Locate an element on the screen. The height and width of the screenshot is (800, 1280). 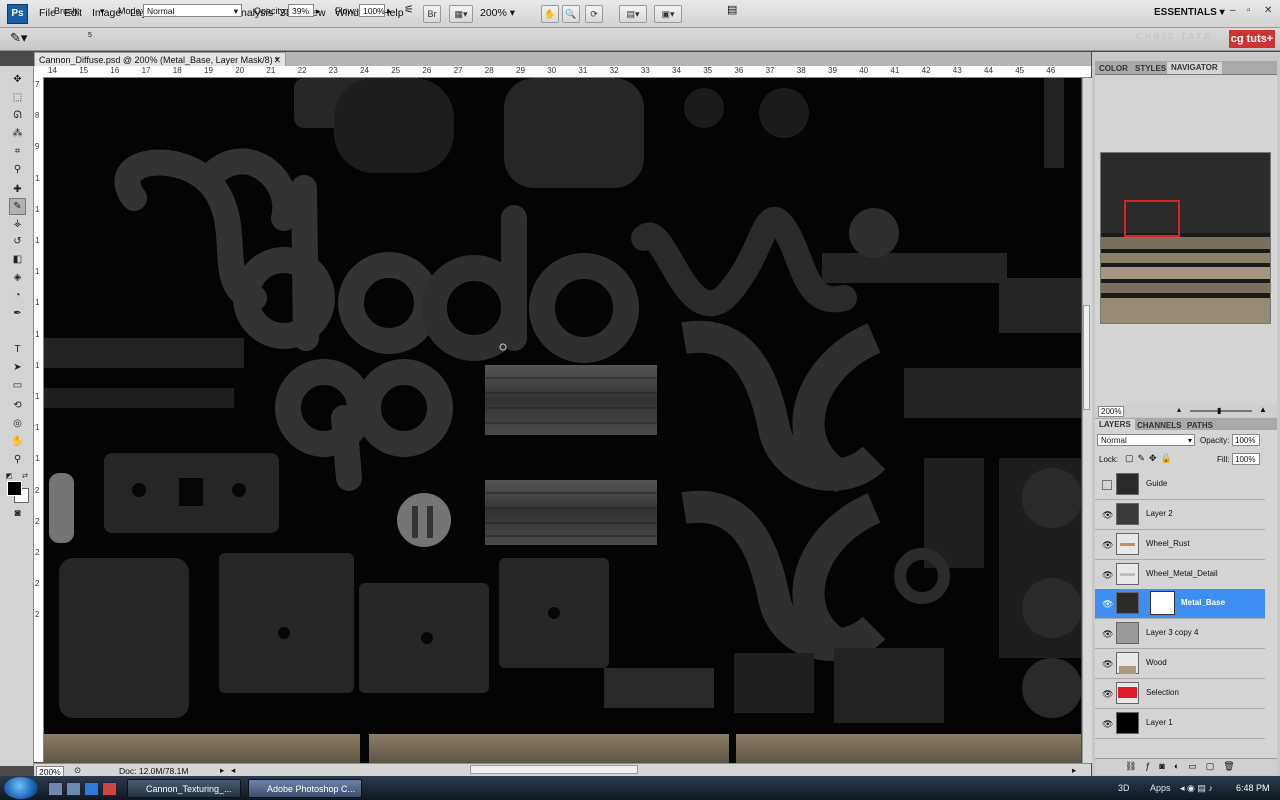
tray-apps: Apps is located at coordinates (1160, 788).